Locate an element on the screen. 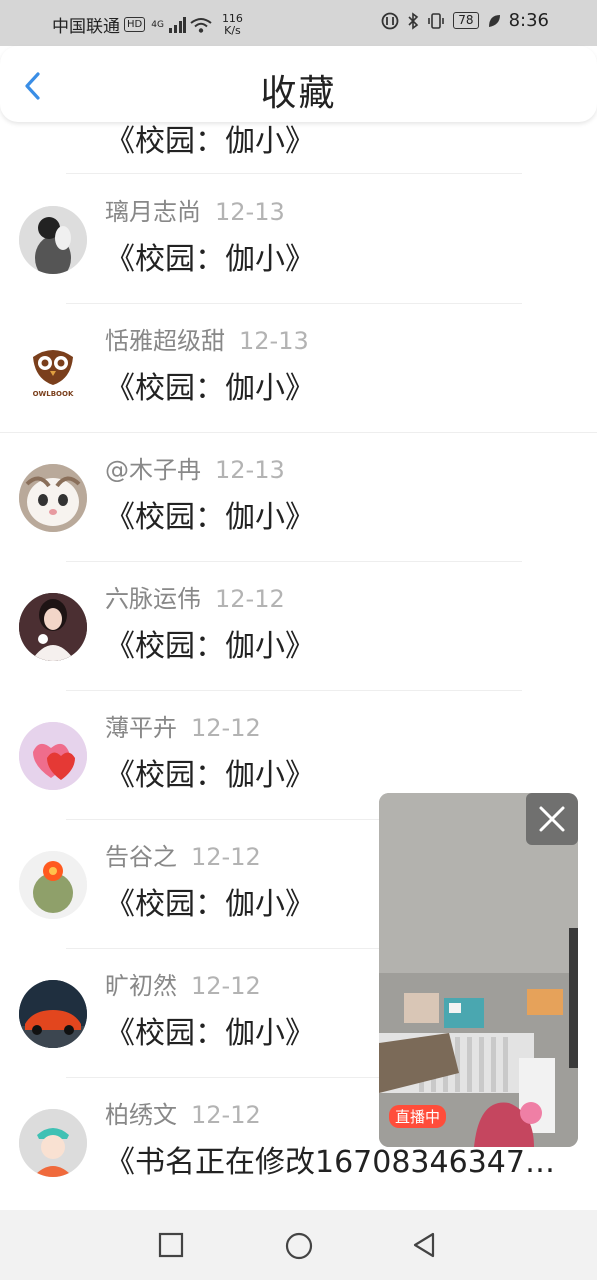 This screenshot has width=597, height=1280. item-meta: 柏绣文 12-12 is located at coordinates (183, 1112).